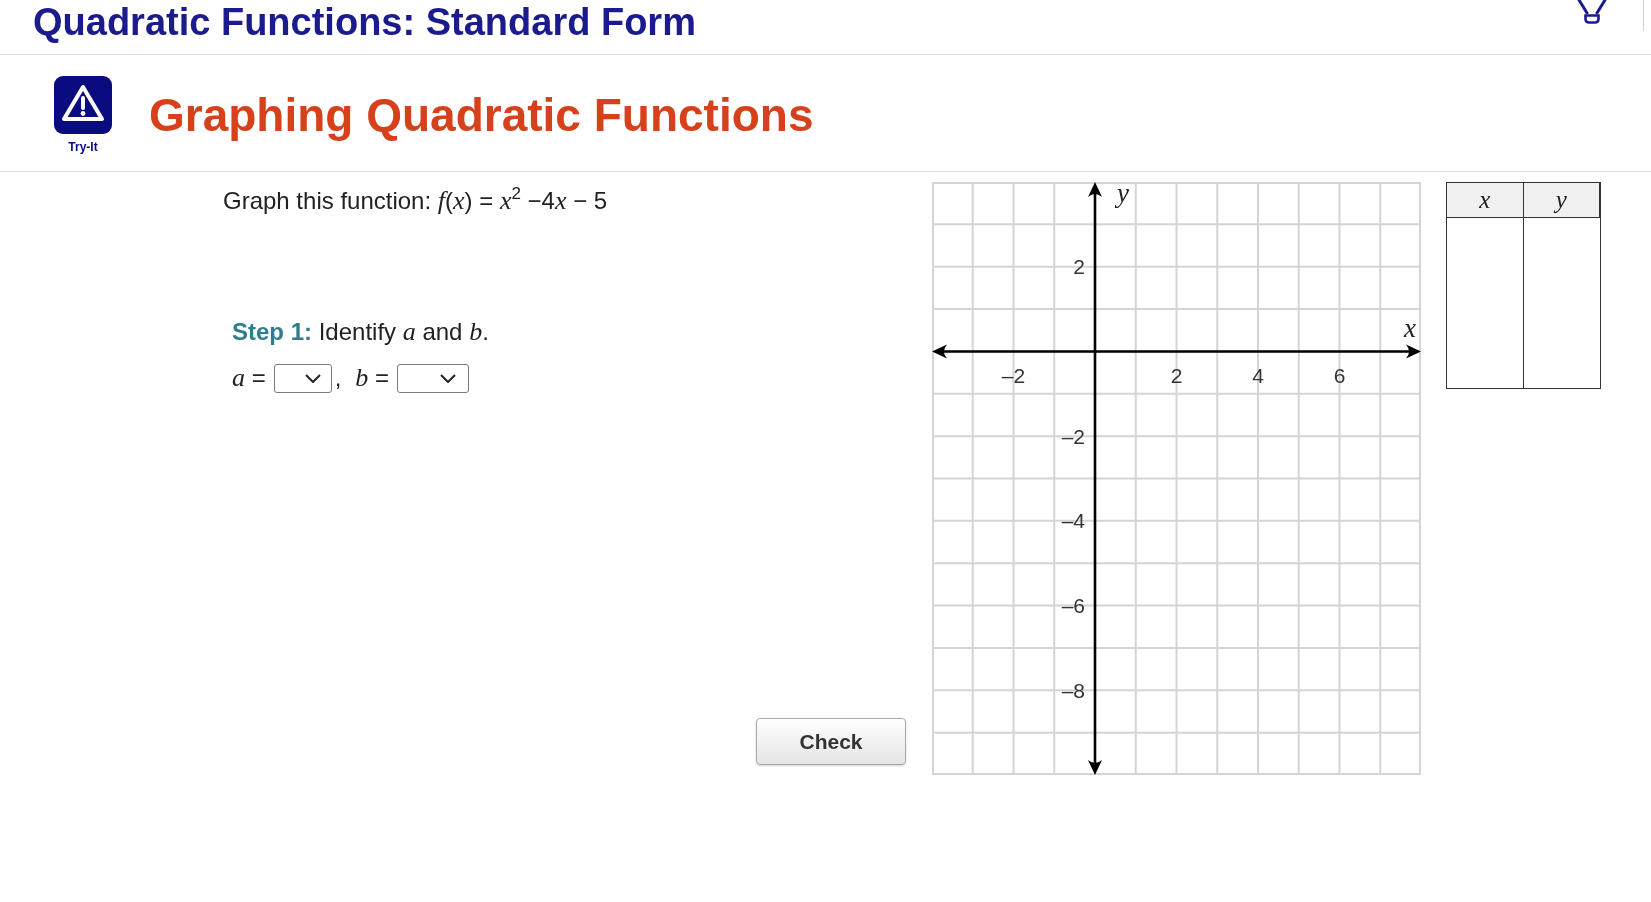 This screenshot has height=902, width=1651. Describe the element at coordinates (831, 741) in the screenshot. I see `check-button: Check` at that location.